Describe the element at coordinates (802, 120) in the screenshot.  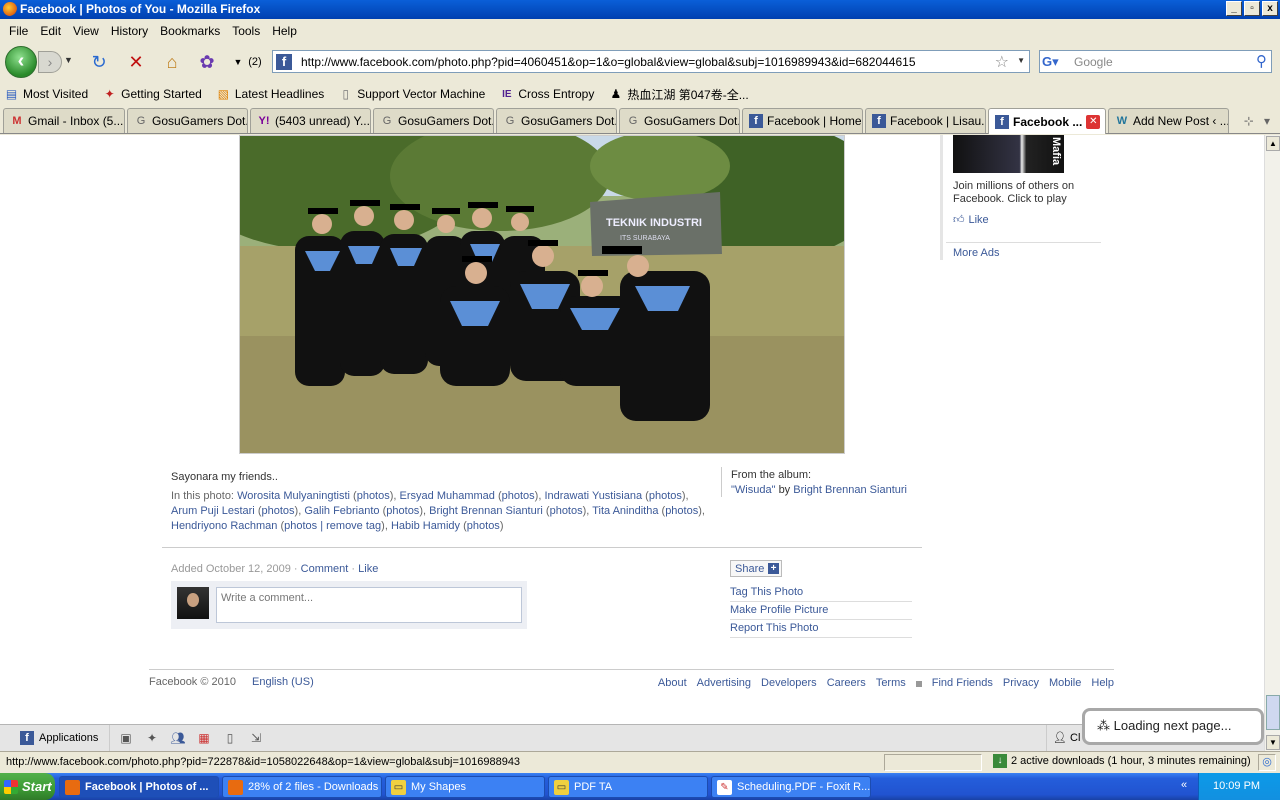
I see `tab-facebook-home: f Facebook | Home` at that location.